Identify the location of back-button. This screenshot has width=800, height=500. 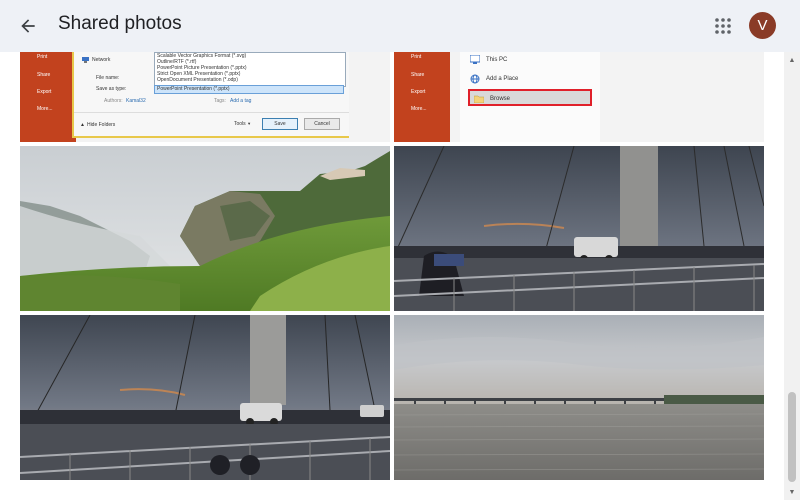
(28, 26).